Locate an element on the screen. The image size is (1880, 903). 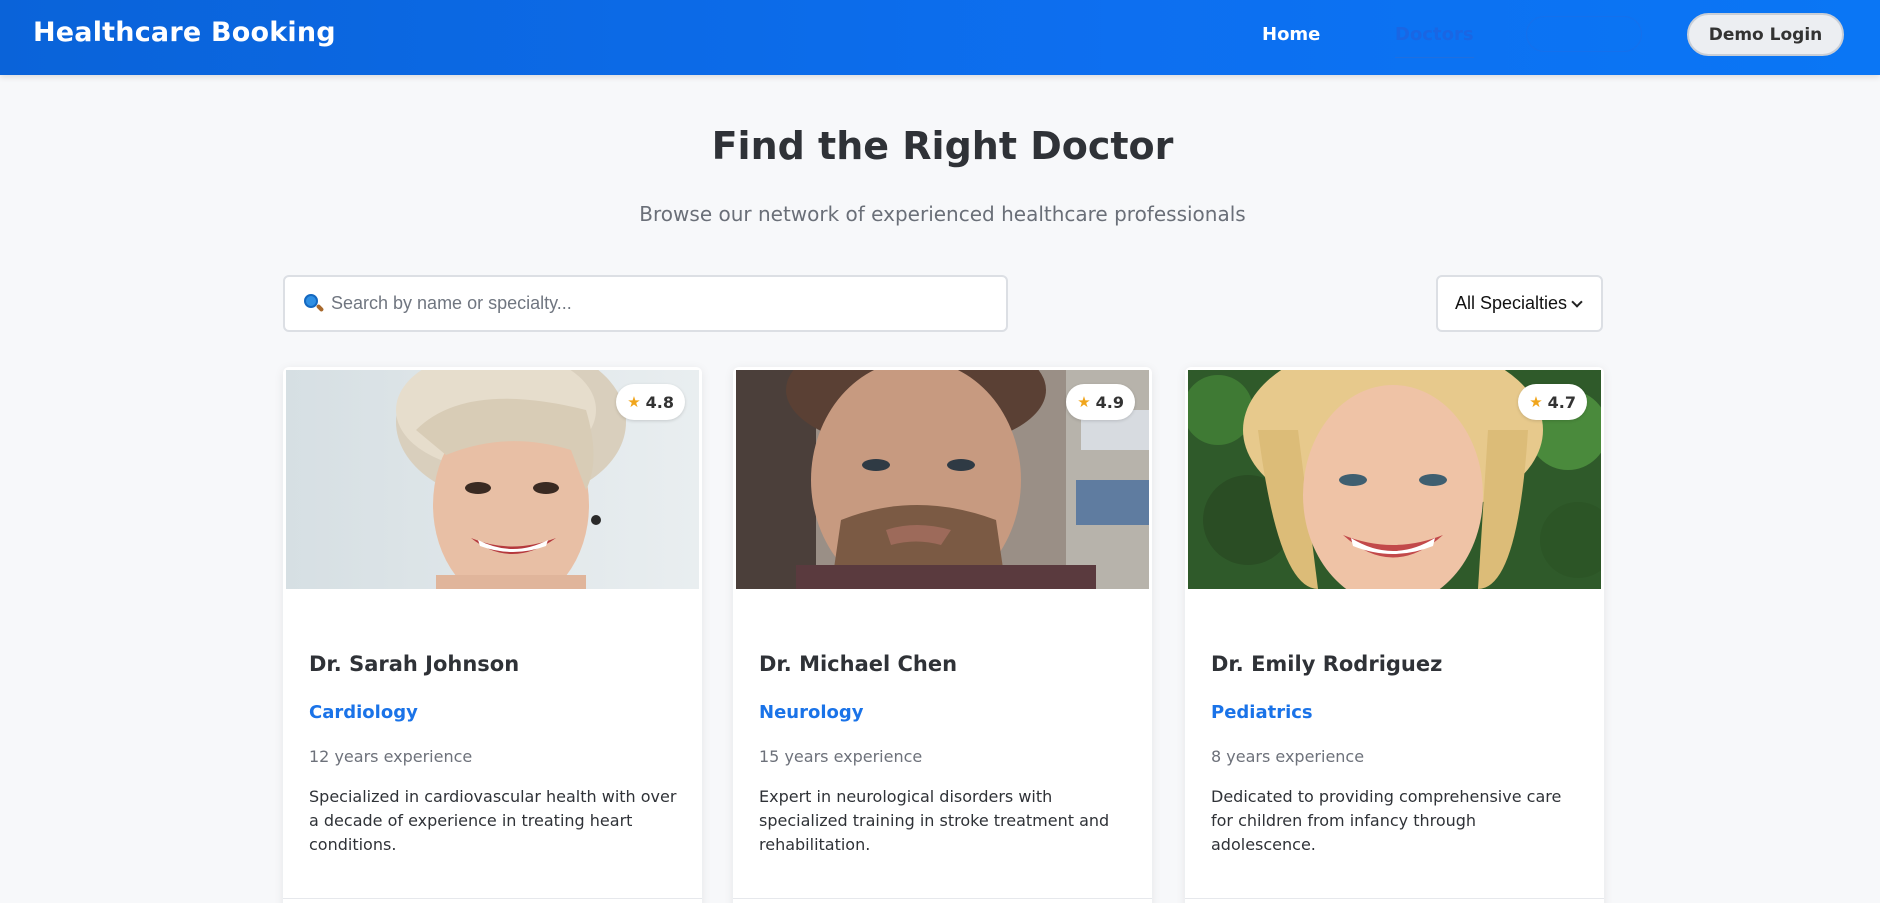
specialty-filter-value: All Specialties is located at coordinates (1511, 303).